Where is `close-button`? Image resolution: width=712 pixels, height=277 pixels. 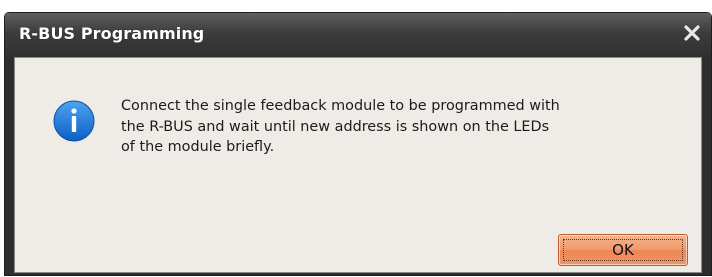
close-button is located at coordinates (692, 33).